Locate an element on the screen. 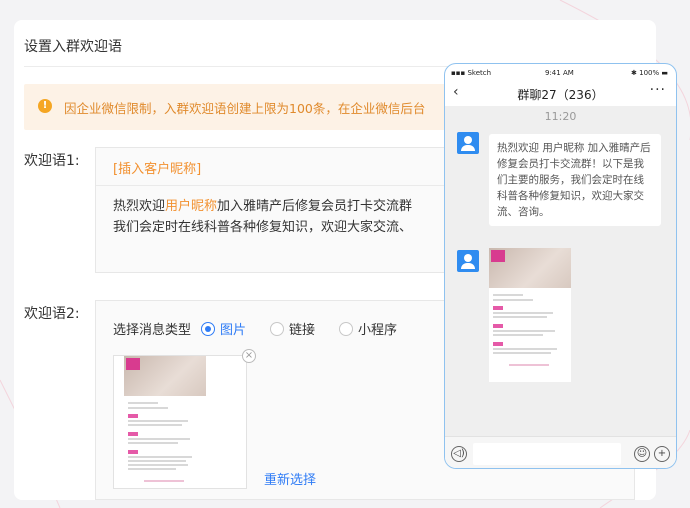 This screenshot has width=690, height=508. chat-input is located at coordinates (547, 454).